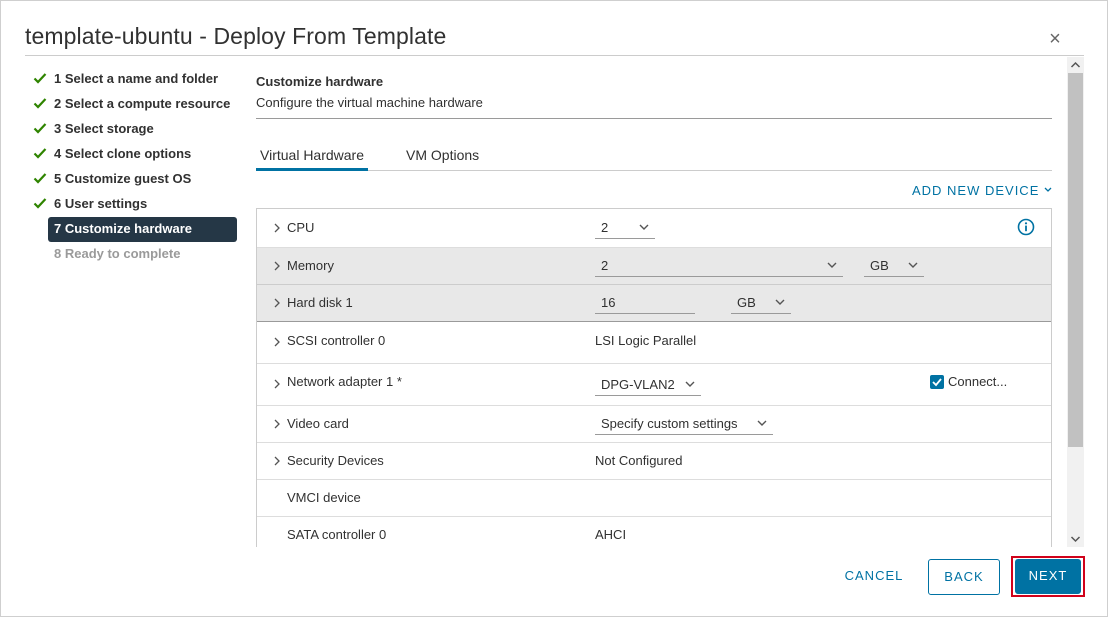 The image size is (1108, 617). Describe the element at coordinates (101, 203) in the screenshot. I see `step-label: 6 User settings` at that location.